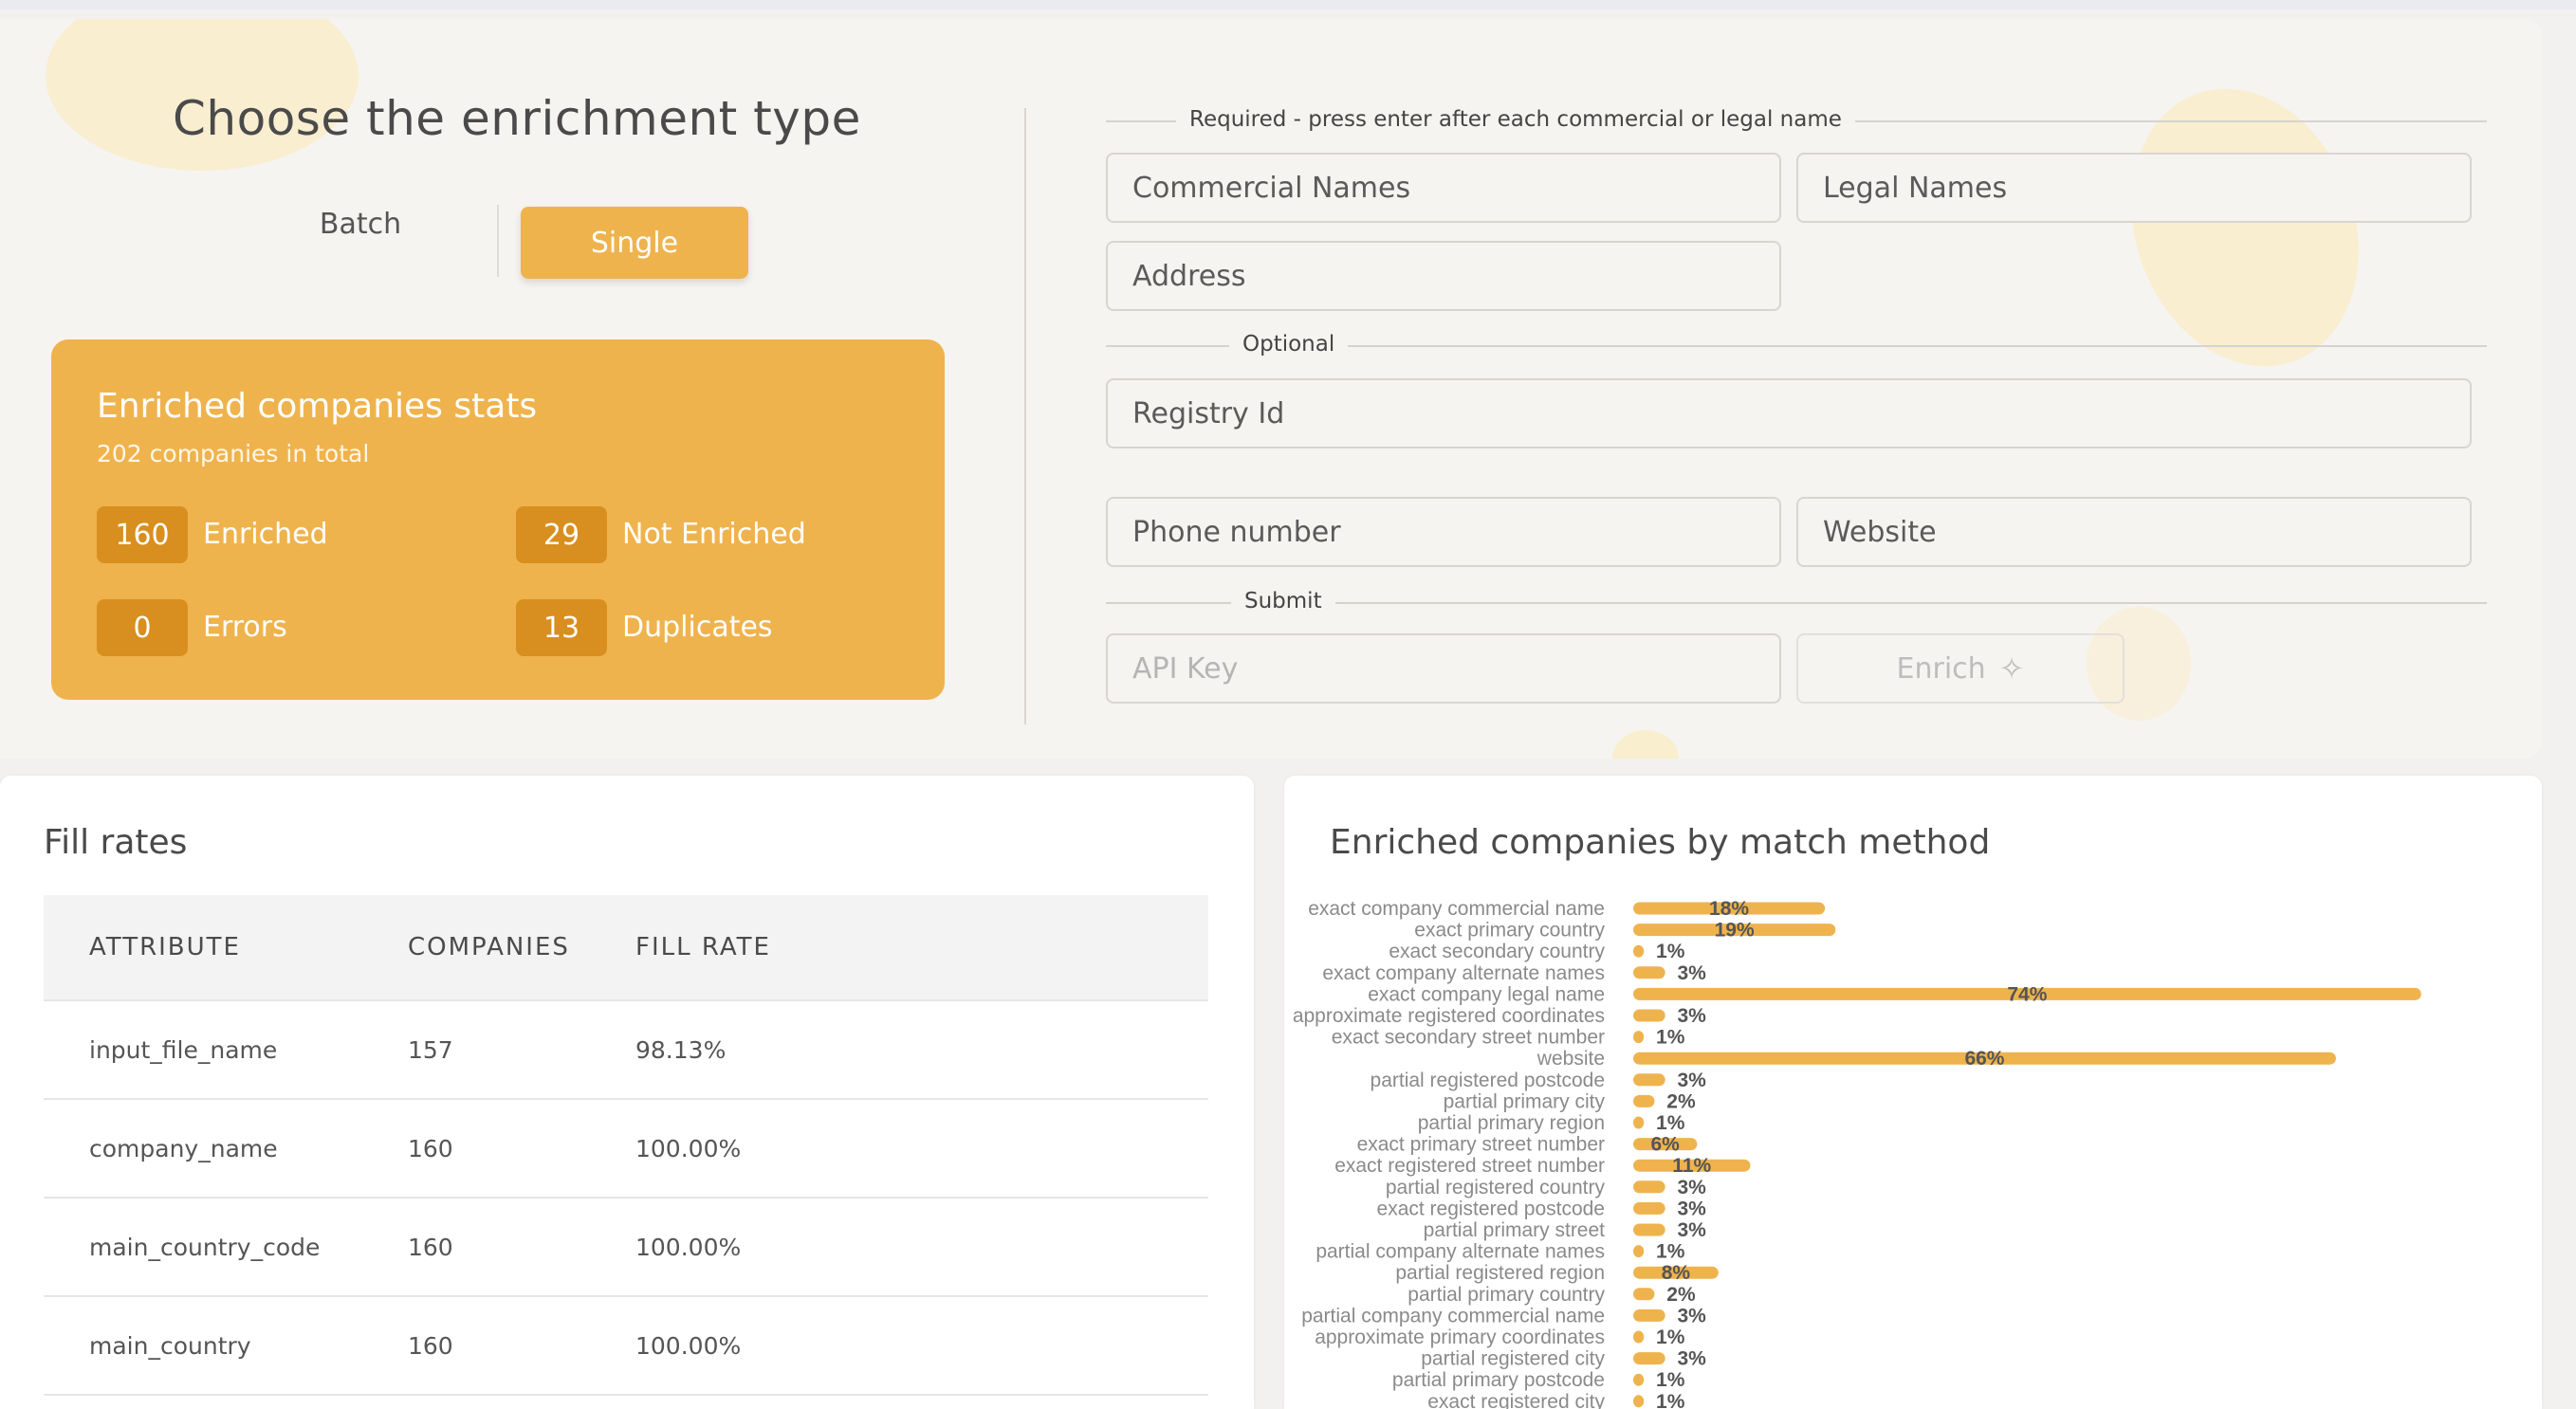 This screenshot has height=1409, width=2576. What do you see at coordinates (1666, 1145) in the screenshot?
I see `chart-value-label: 6%` at bounding box center [1666, 1145].